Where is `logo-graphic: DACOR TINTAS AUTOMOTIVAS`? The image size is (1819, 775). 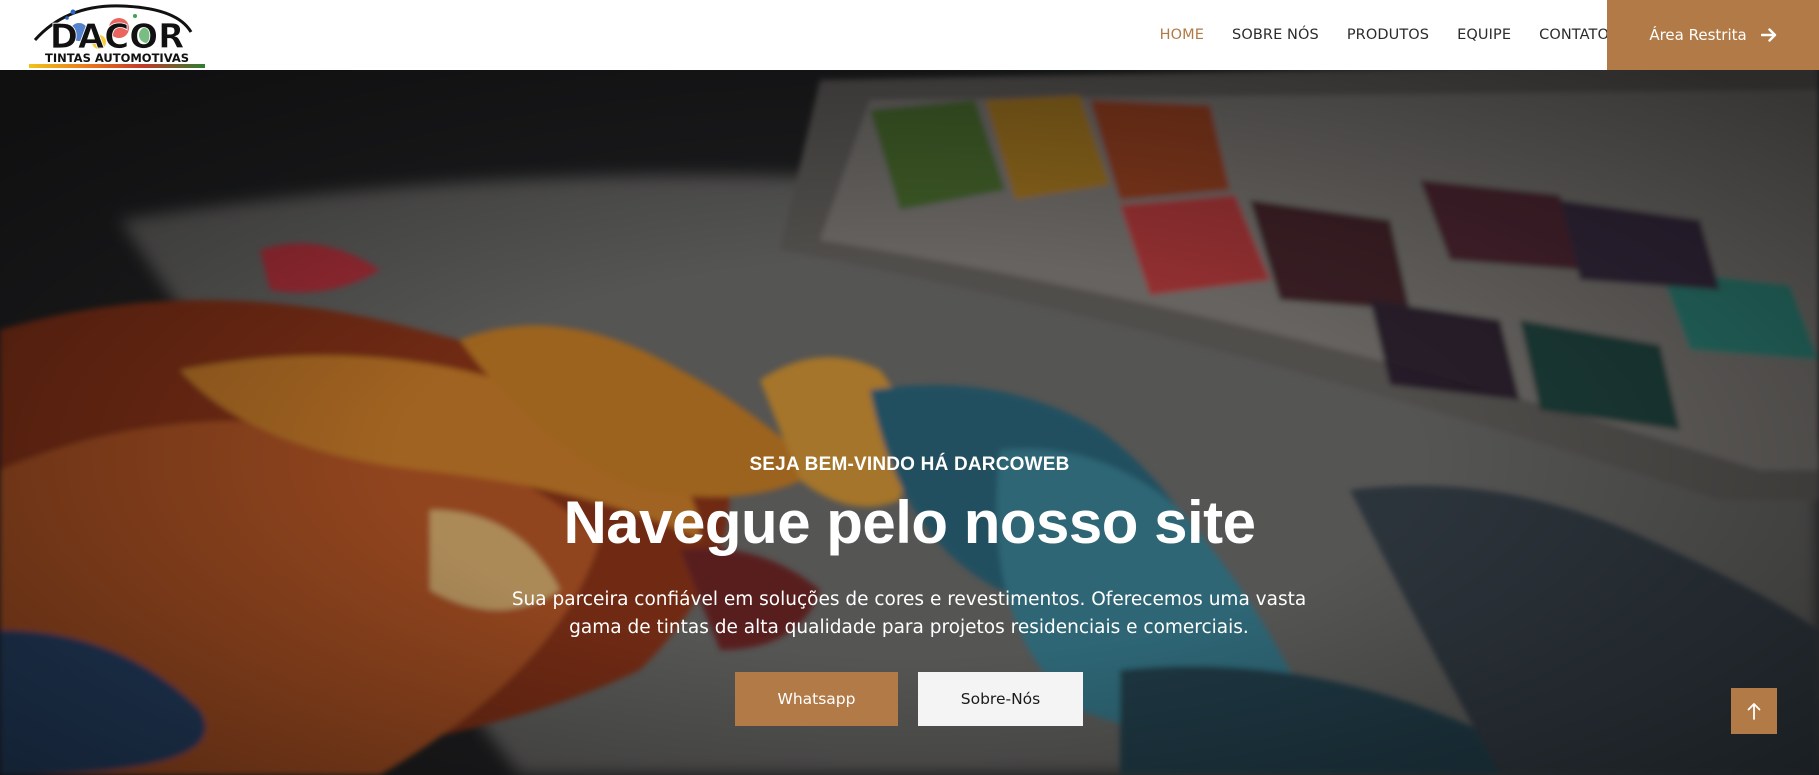
logo-graphic: DACOR TINTAS AUTOMOTIVAS is located at coordinates (117, 36).